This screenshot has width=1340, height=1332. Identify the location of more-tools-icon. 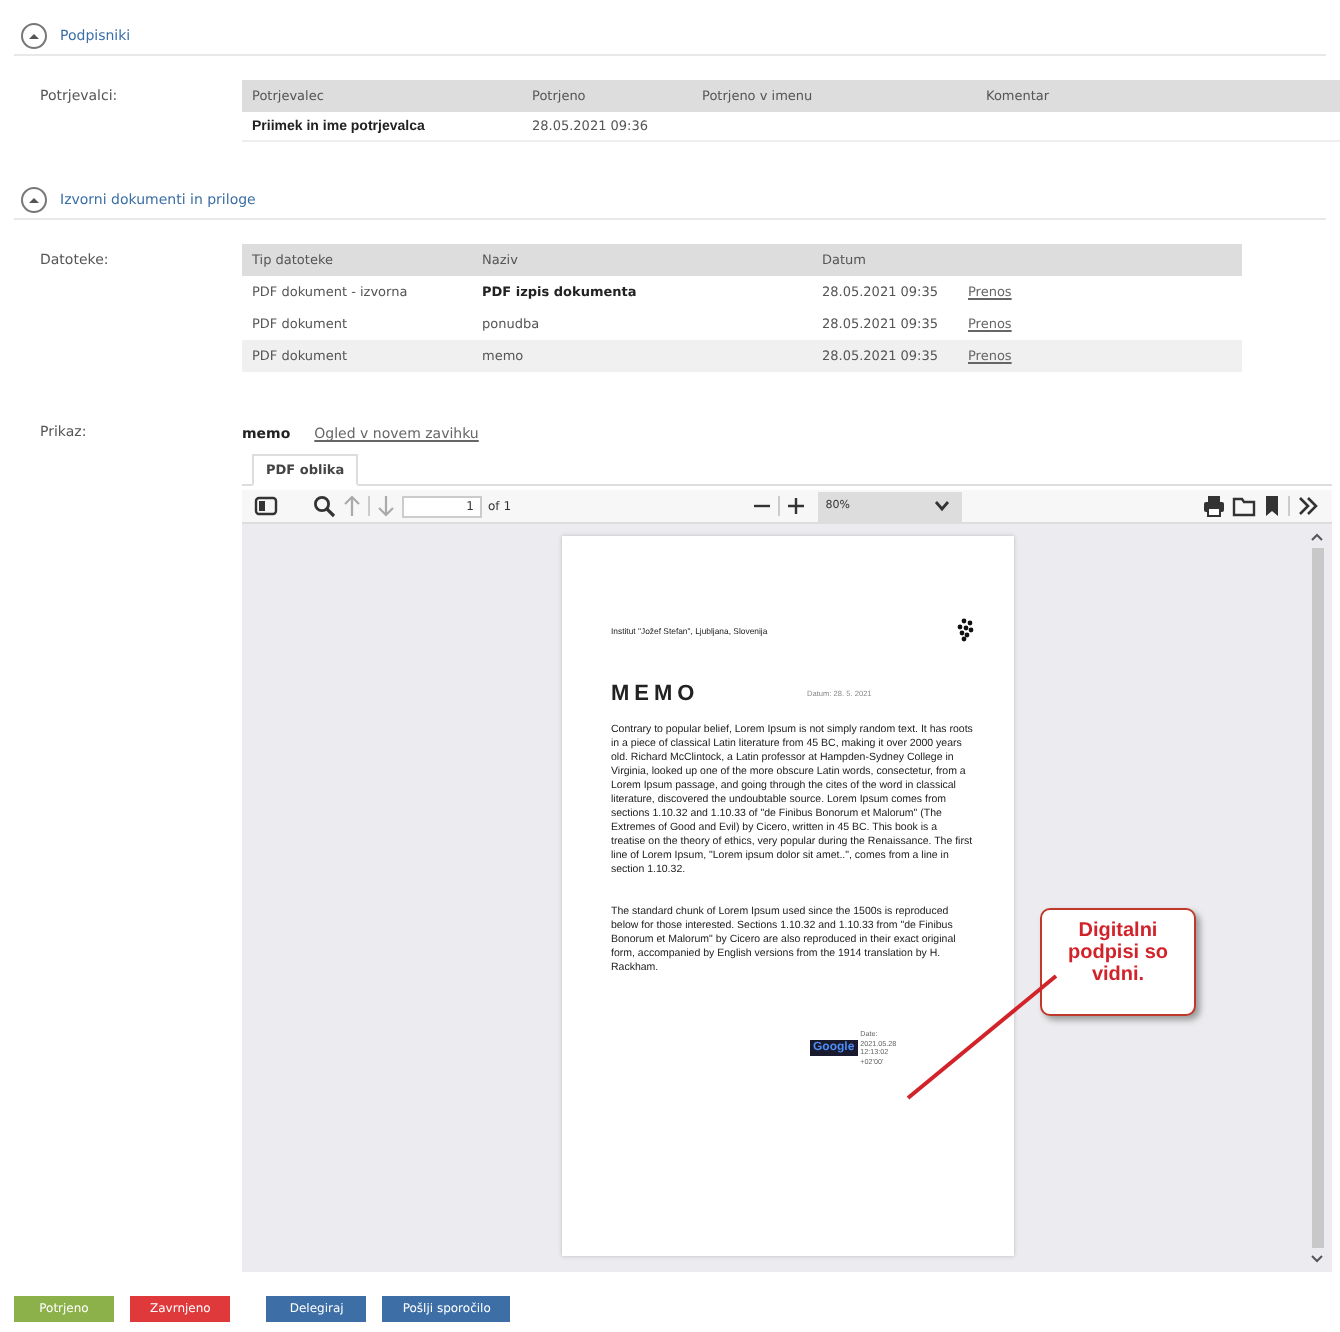
(1307, 506).